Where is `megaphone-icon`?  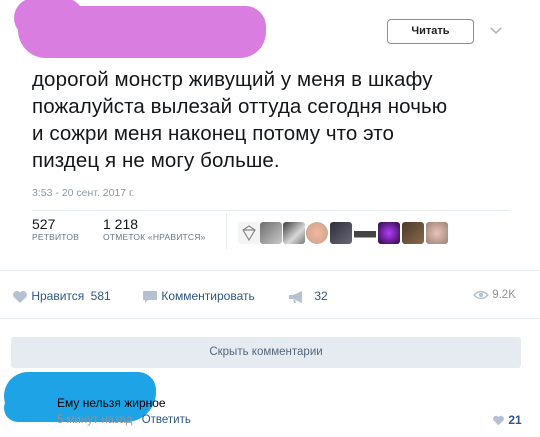 megaphone-icon is located at coordinates (295, 296).